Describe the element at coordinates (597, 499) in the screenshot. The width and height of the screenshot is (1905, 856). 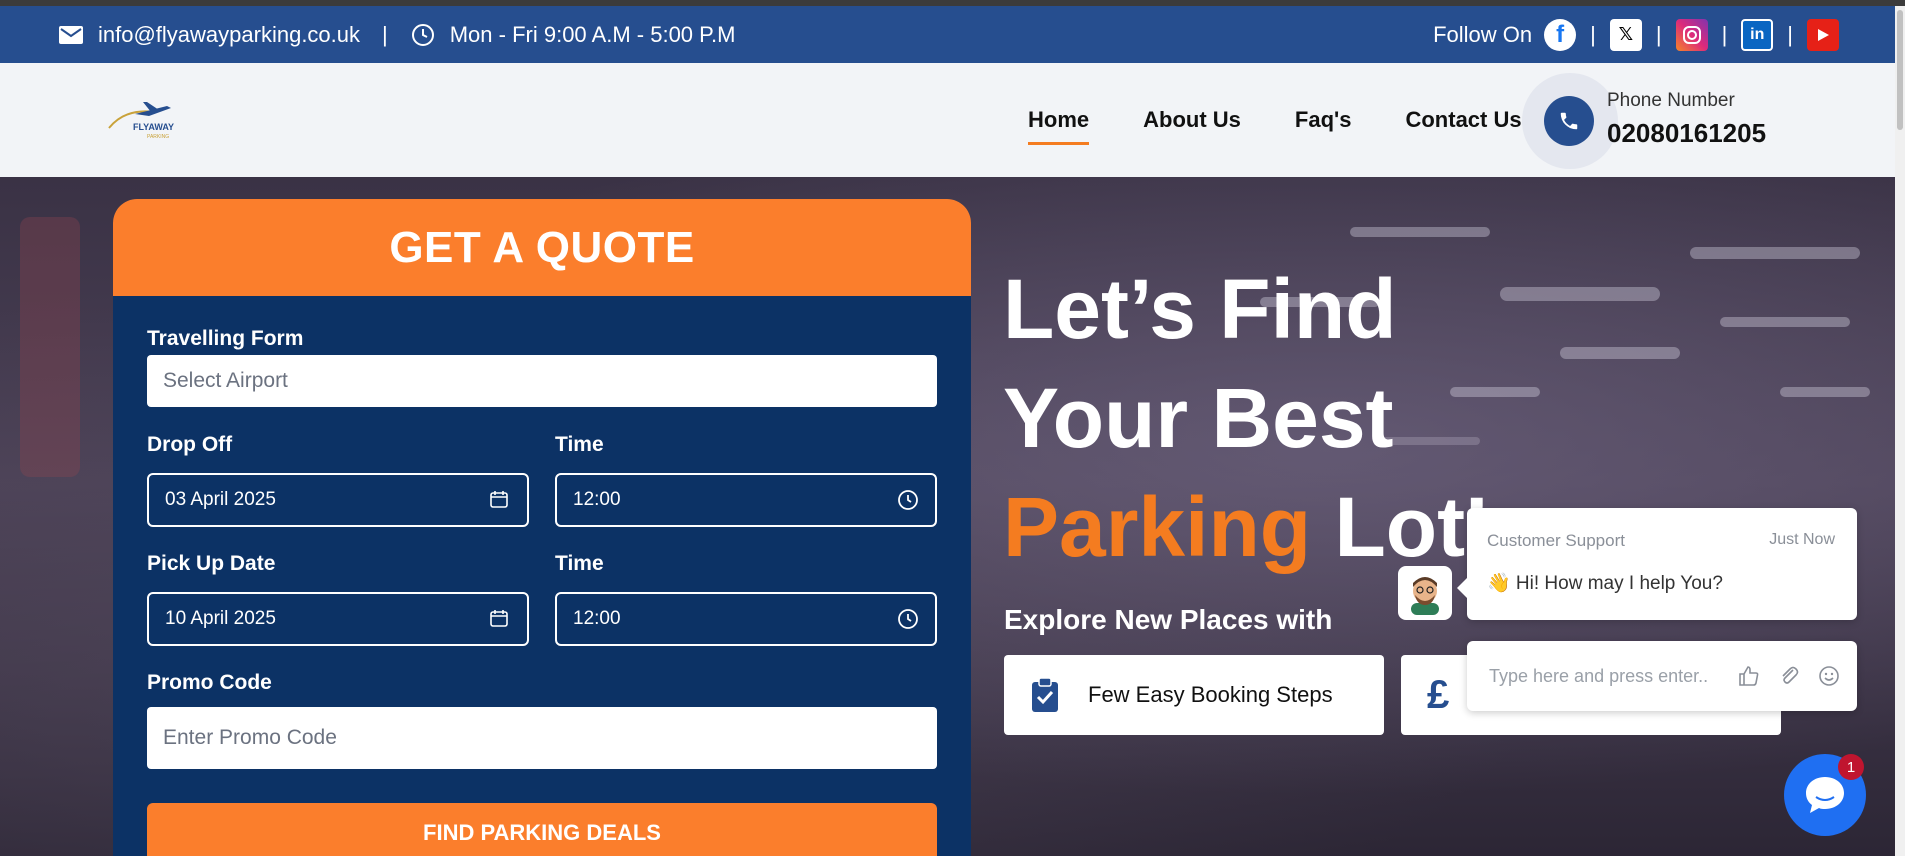
I see `dropoff-time-value: 12:00` at that location.